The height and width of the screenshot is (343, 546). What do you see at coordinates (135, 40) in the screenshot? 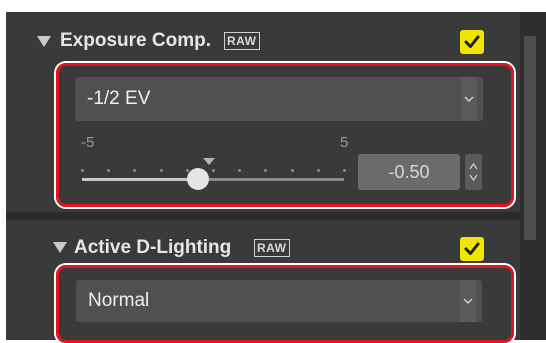
I see `exposure-comp-title: Exposure Comp.` at bounding box center [135, 40].